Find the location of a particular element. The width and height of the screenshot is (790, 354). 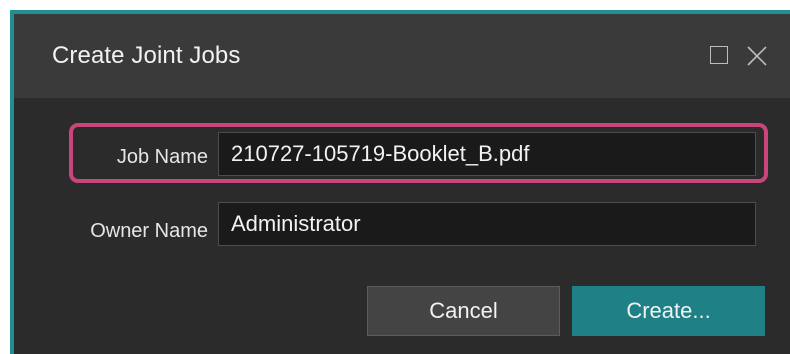

owner-name-input is located at coordinates (487, 224).